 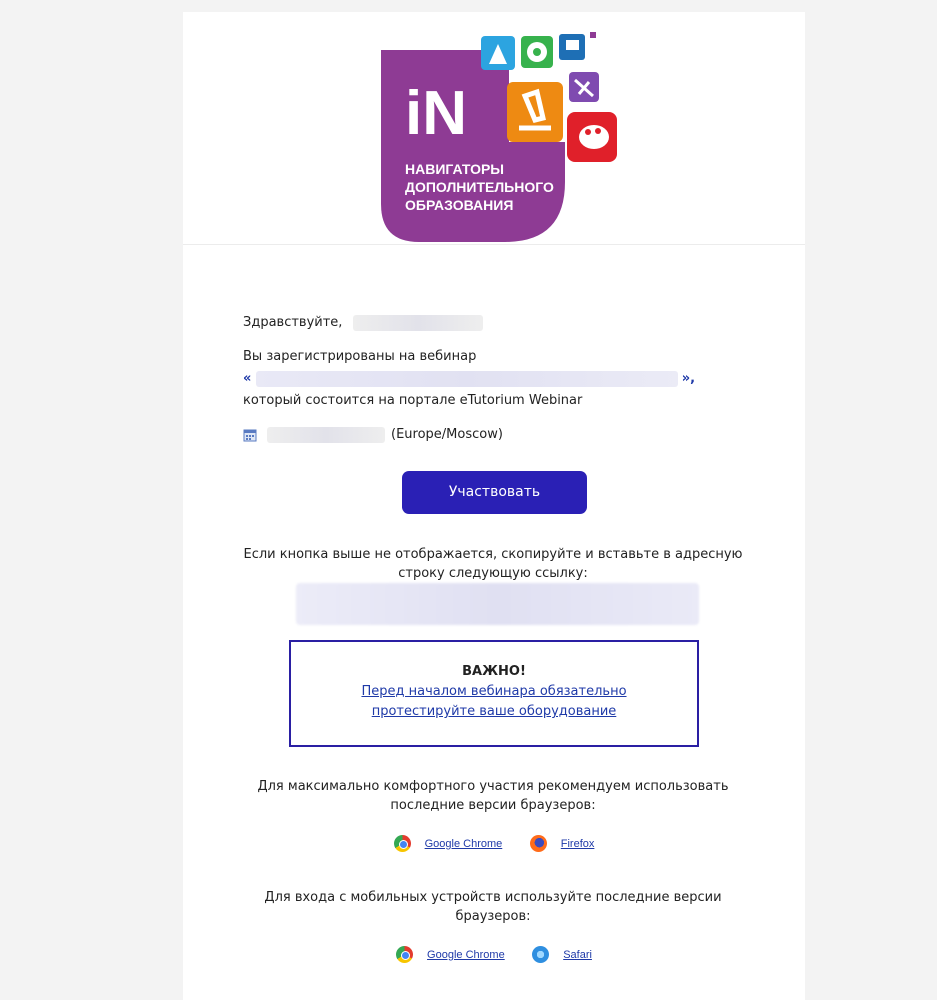 I want to click on important-title: ВАЖНО!, so click(x=494, y=671).